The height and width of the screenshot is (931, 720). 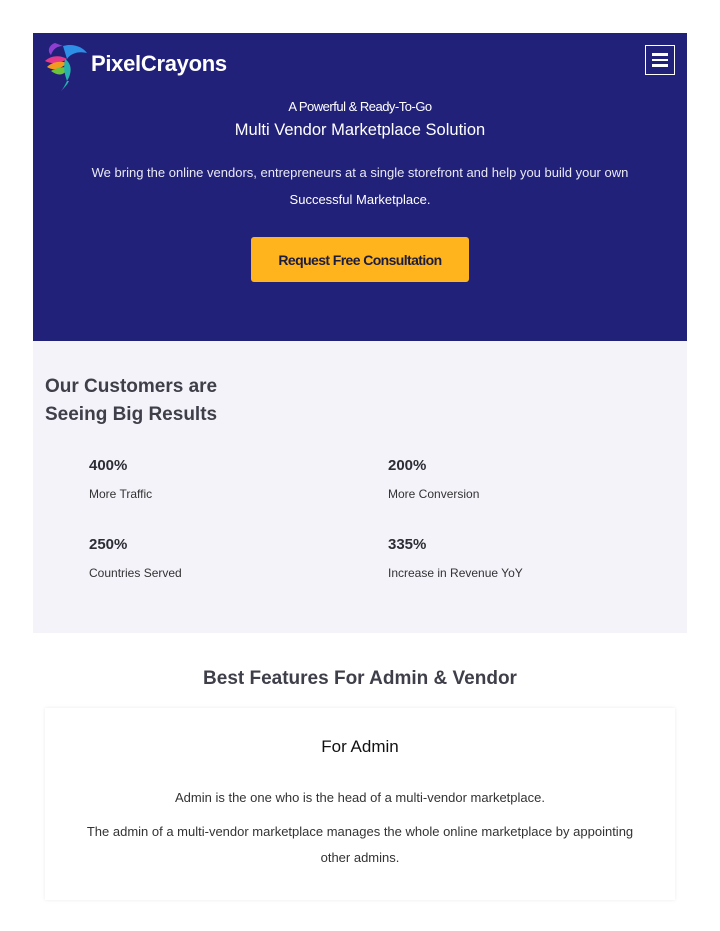 What do you see at coordinates (360, 130) in the screenshot?
I see `hero-title: Multi Vendor Marketplace Solution` at bounding box center [360, 130].